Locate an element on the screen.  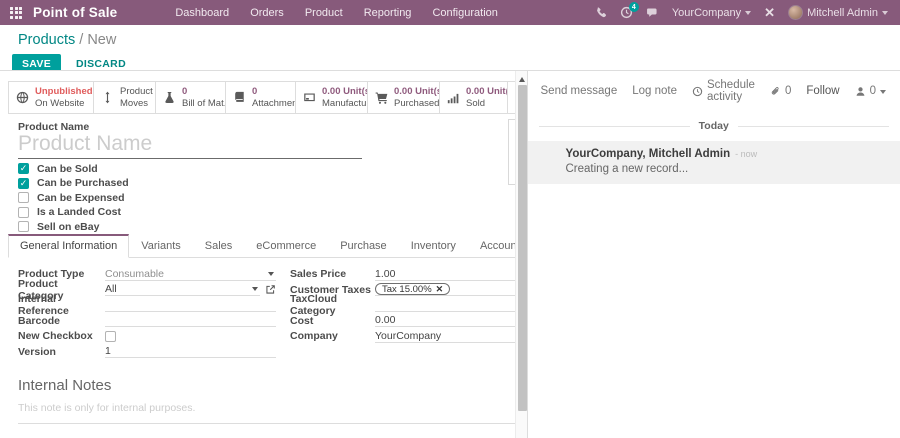
chart-bars-icon is located at coordinates (453, 97).